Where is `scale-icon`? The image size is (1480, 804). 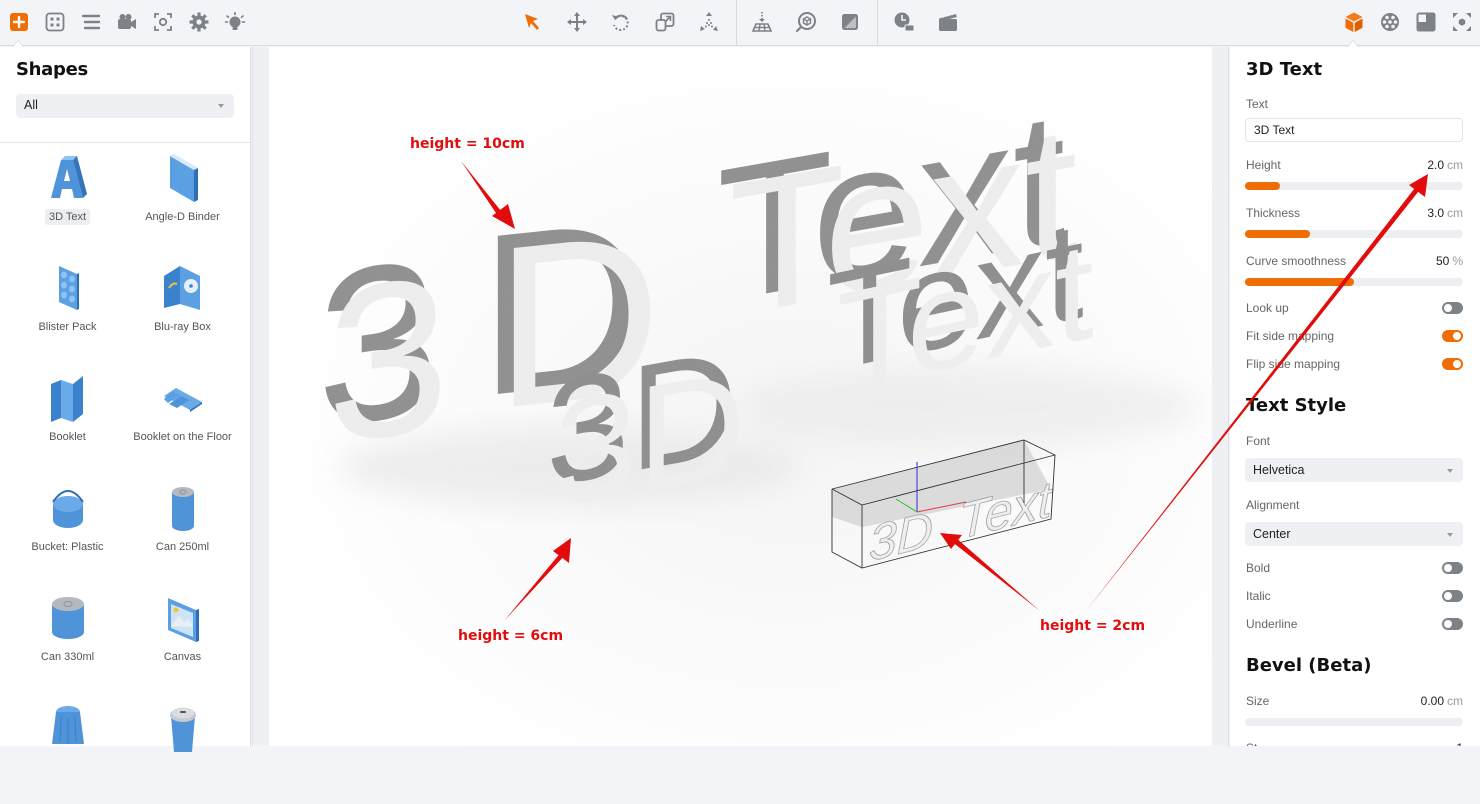
scale-icon is located at coordinates (665, 22).